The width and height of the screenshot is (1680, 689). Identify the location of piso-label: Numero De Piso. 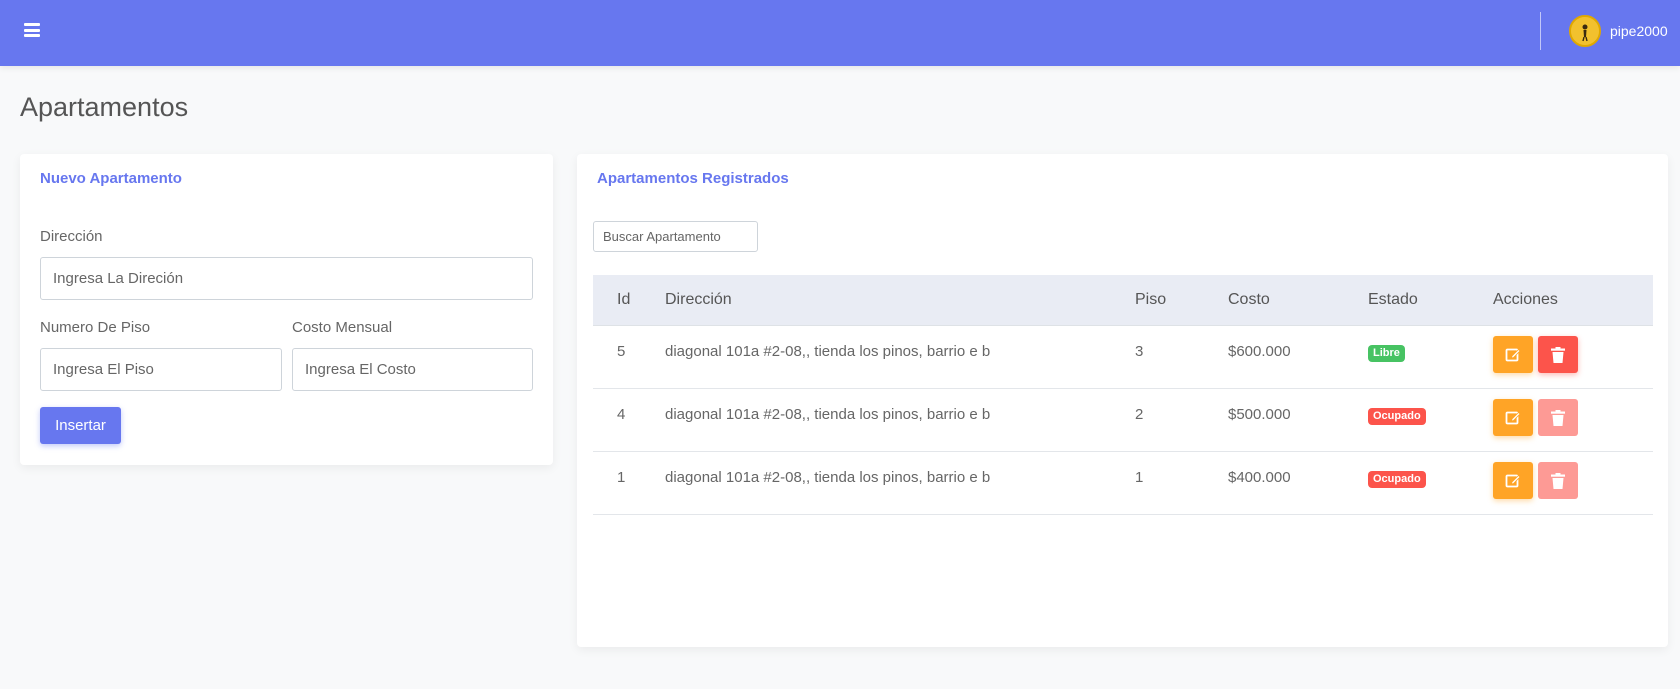
(95, 327).